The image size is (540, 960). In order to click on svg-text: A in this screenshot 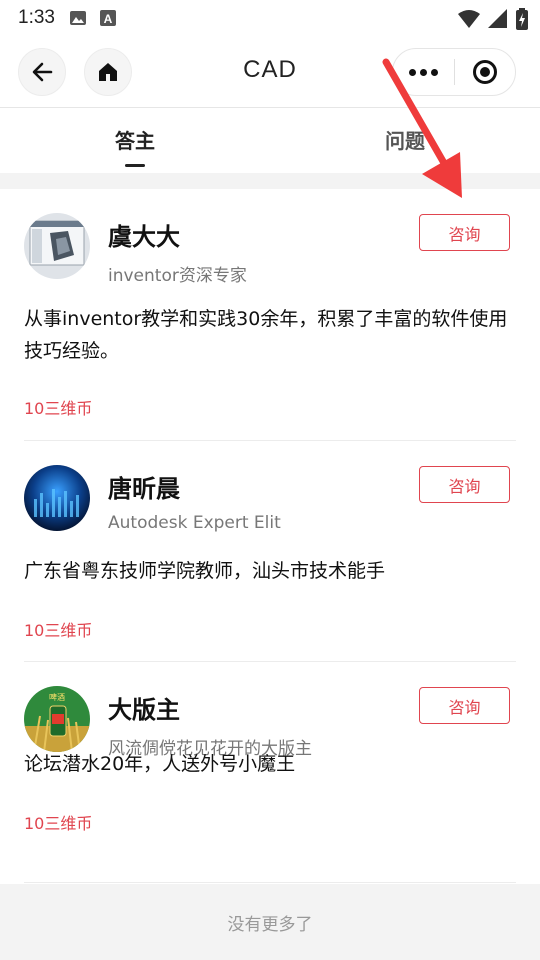, I will do `click(108, 19)`.